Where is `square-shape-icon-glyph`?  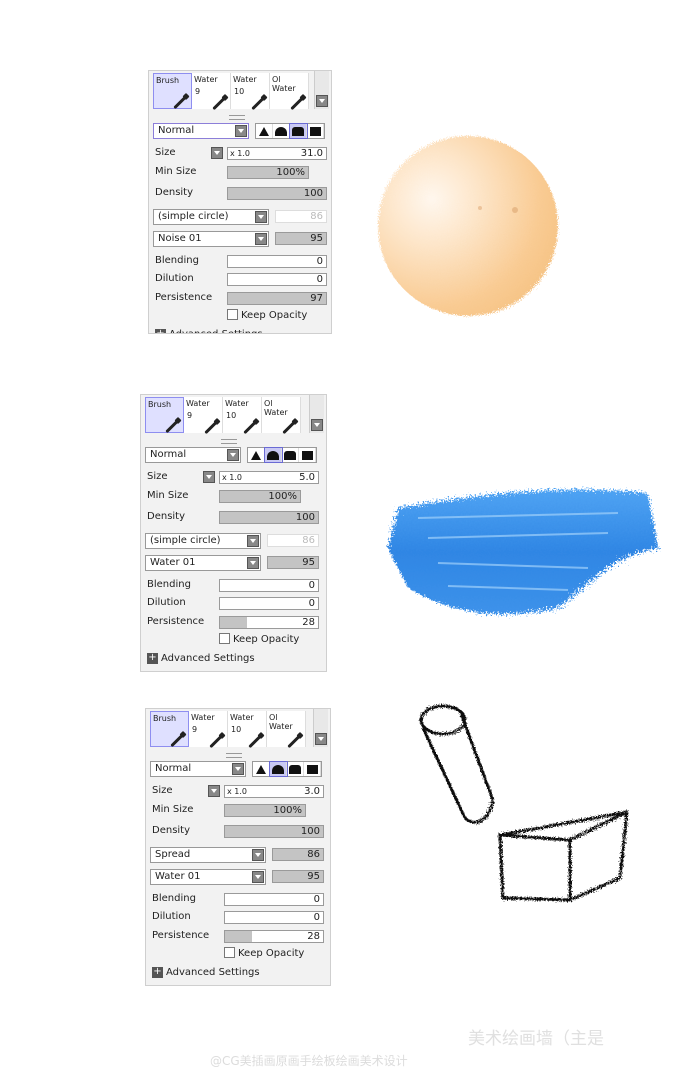 square-shape-icon-glyph is located at coordinates (315, 131).